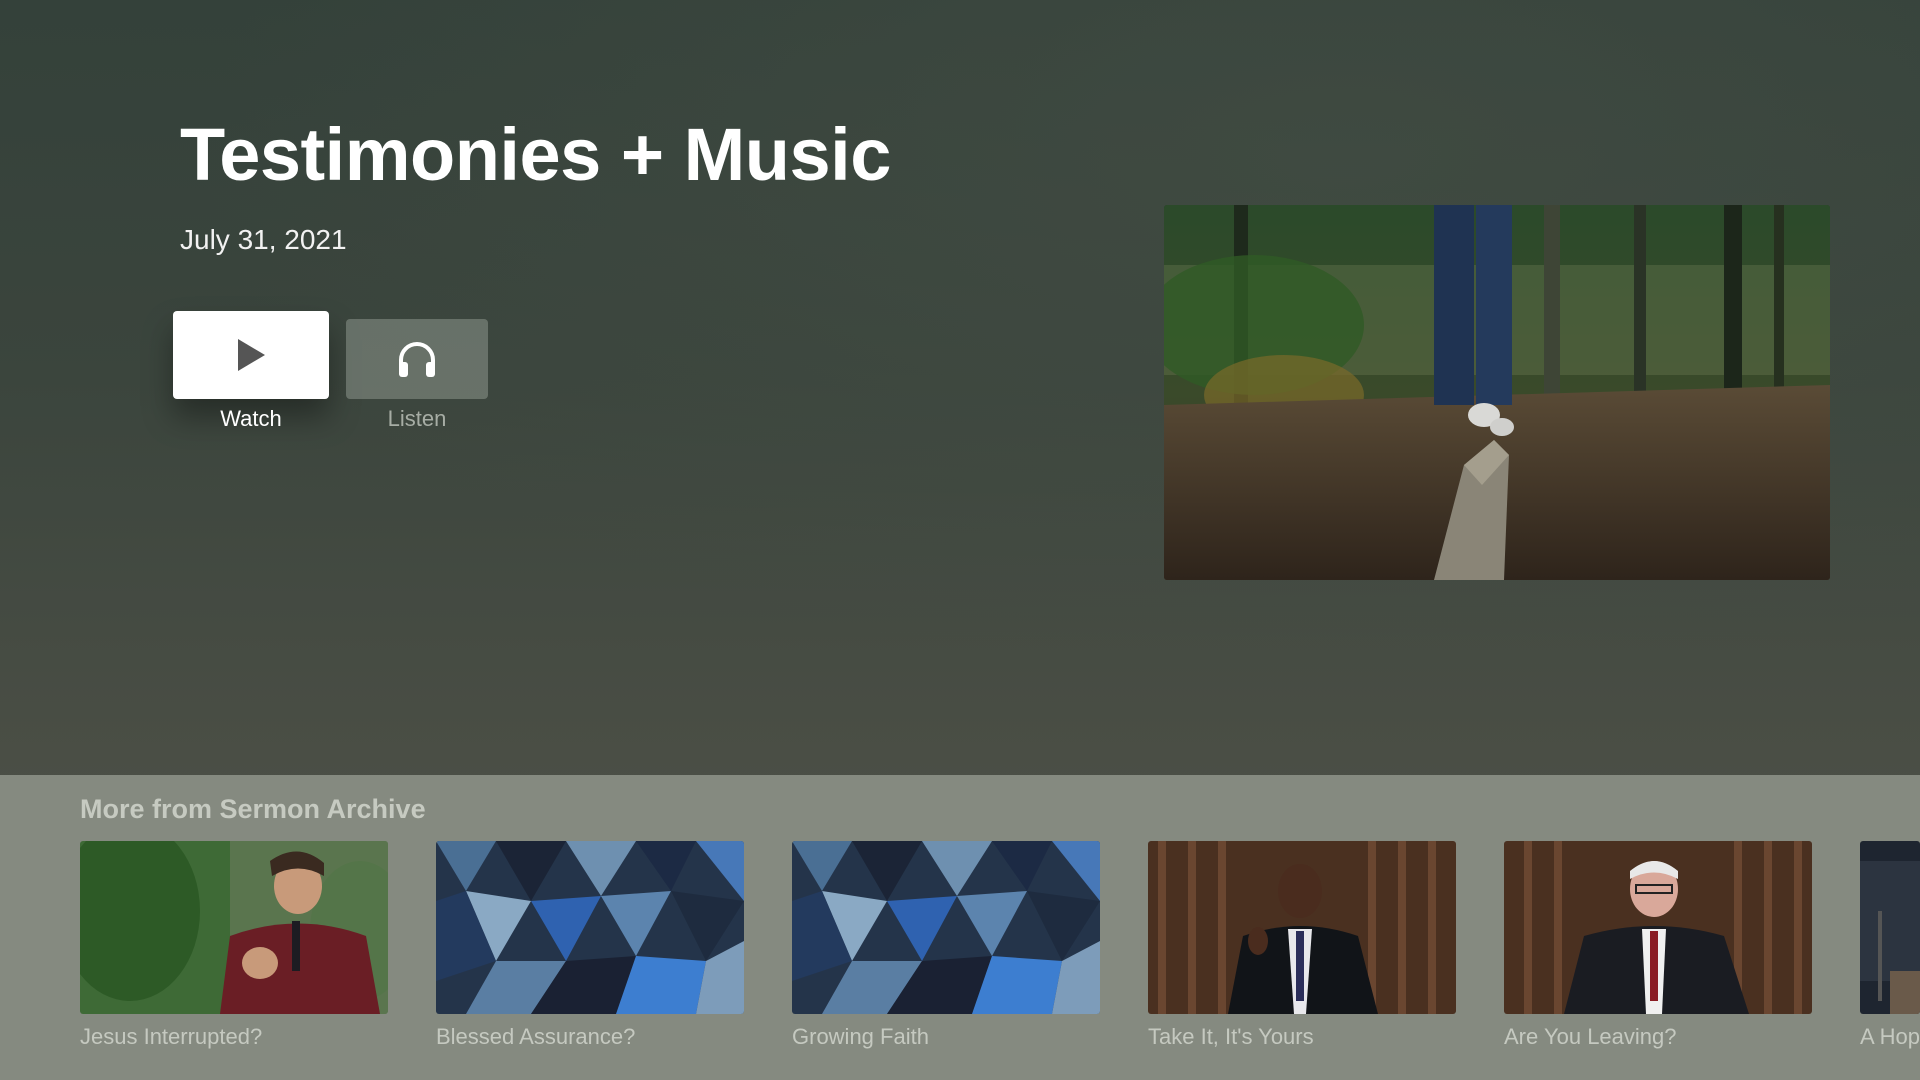 This screenshot has height=1080, width=1920. I want to click on watch-button, so click(251, 355).